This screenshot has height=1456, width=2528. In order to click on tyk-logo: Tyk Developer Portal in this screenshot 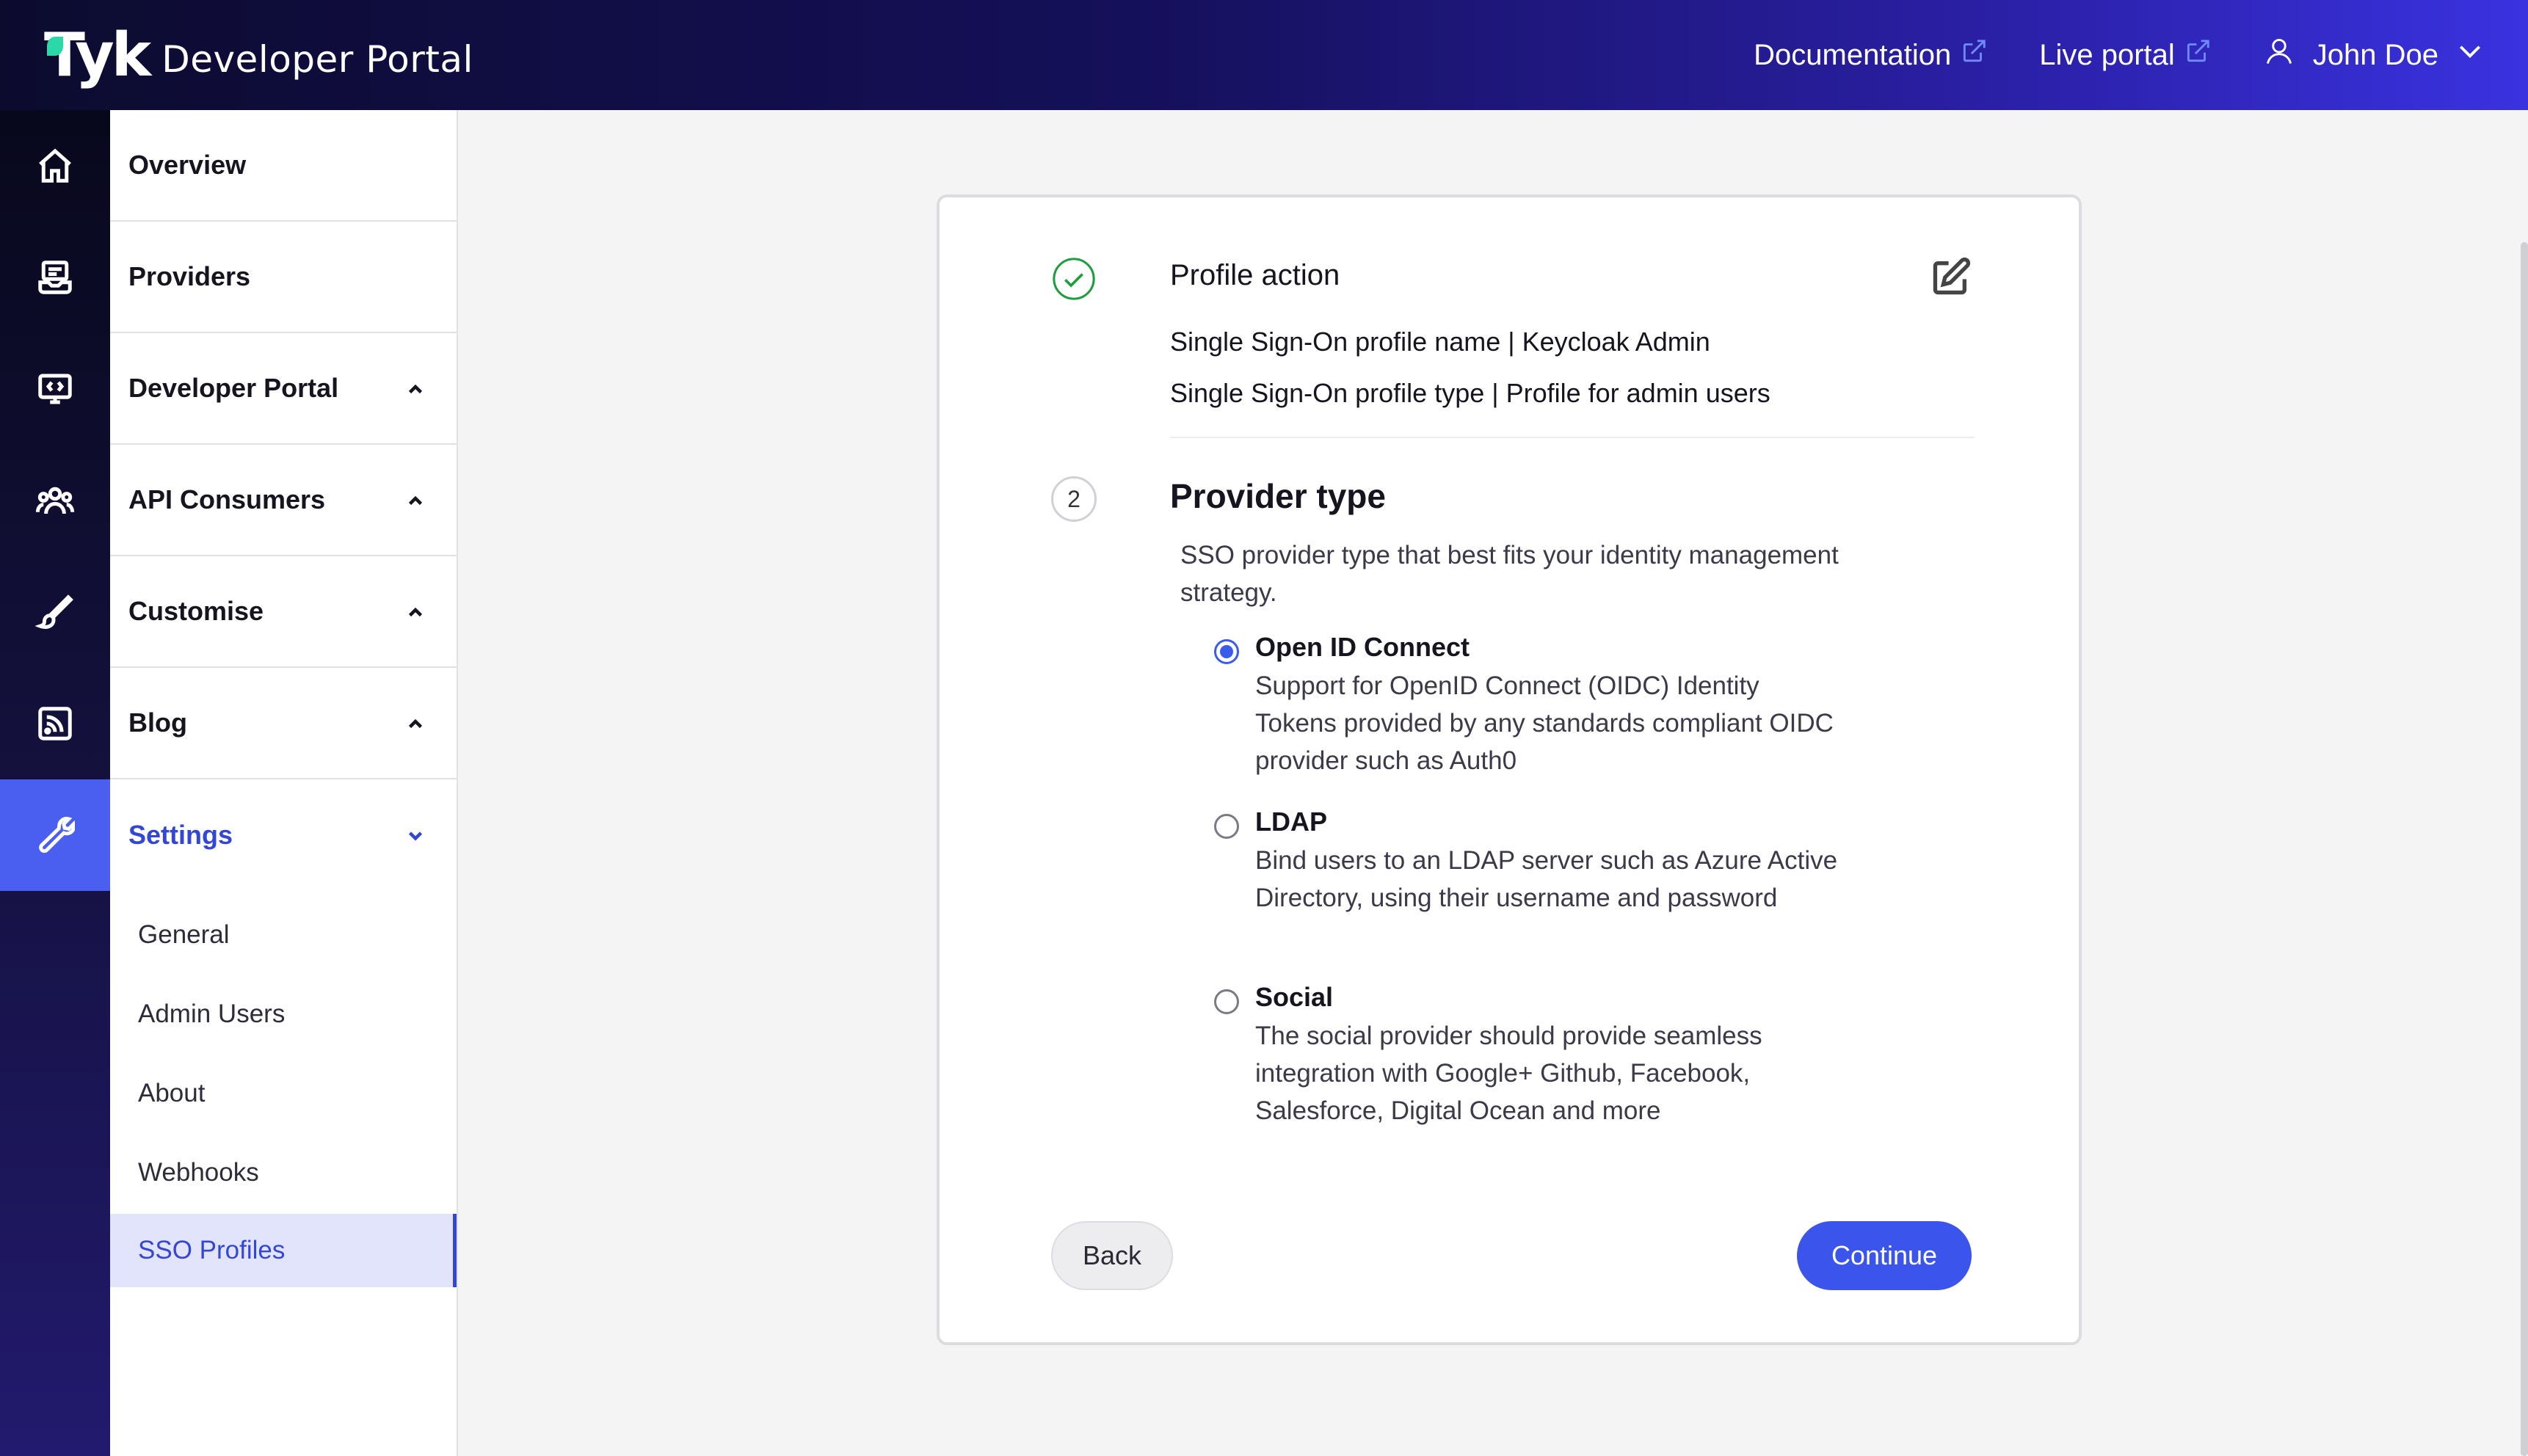, I will do `click(258, 56)`.